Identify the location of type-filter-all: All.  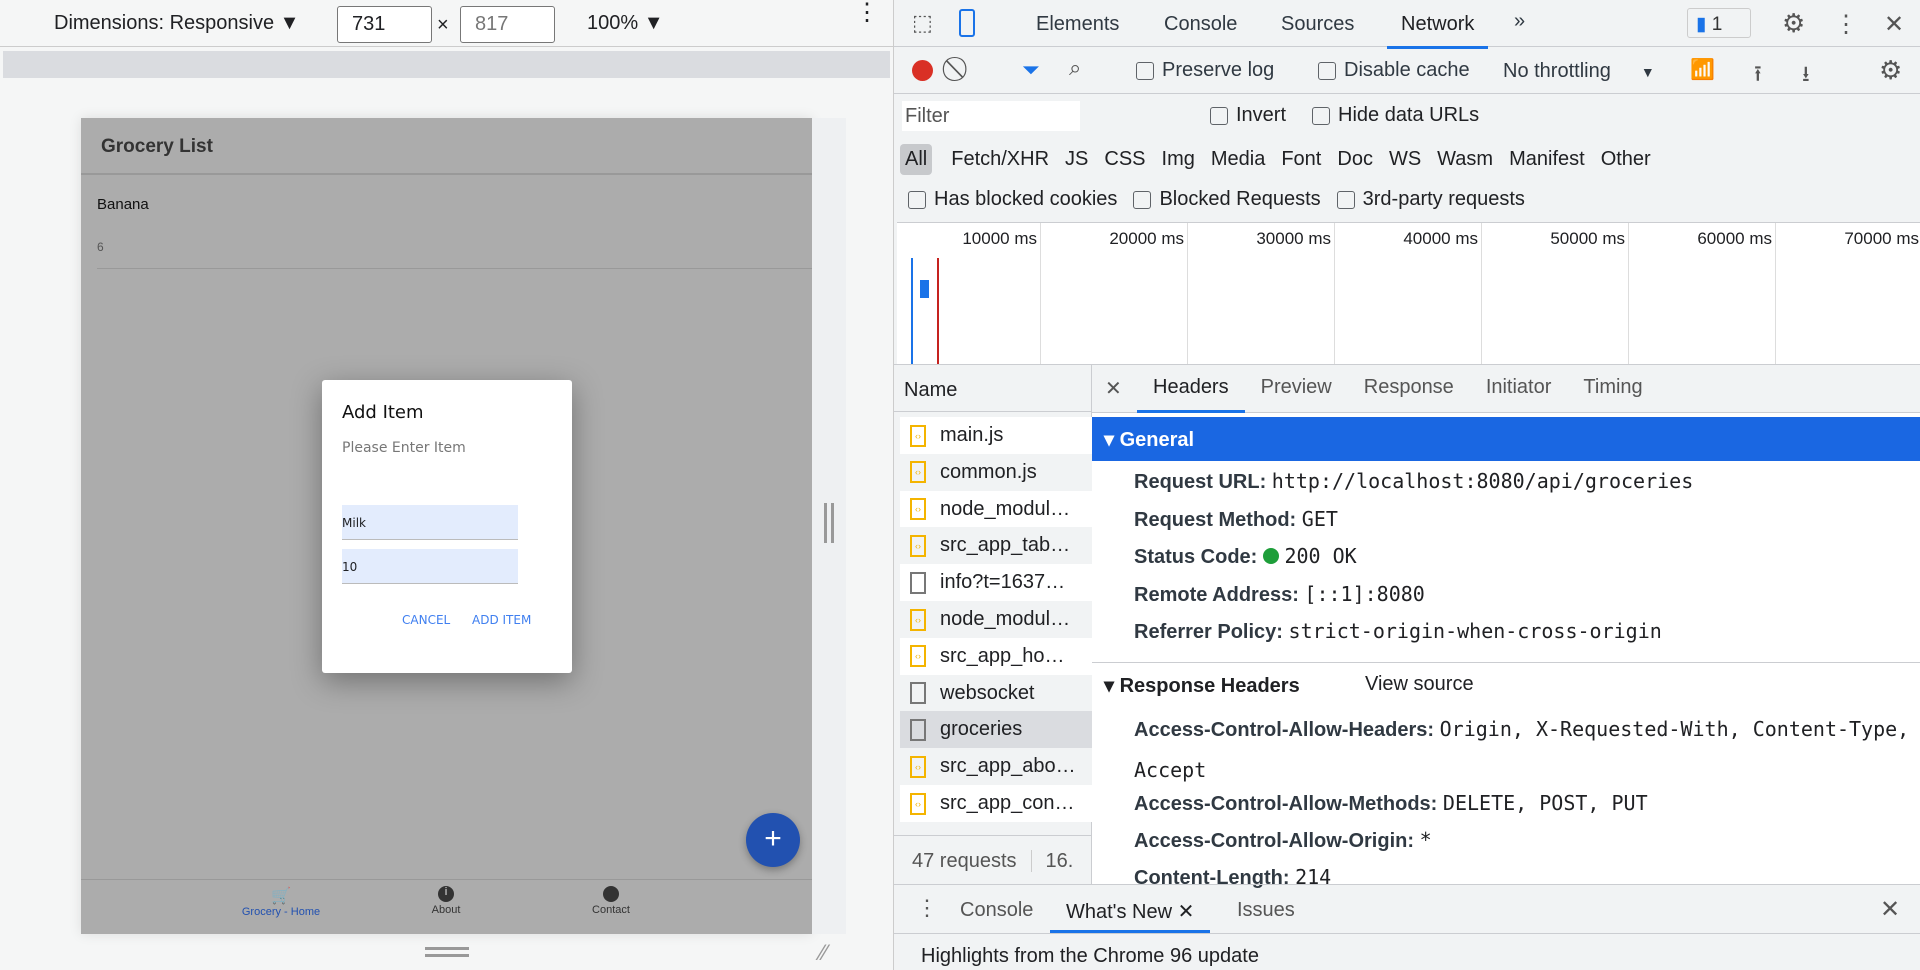
(916, 159).